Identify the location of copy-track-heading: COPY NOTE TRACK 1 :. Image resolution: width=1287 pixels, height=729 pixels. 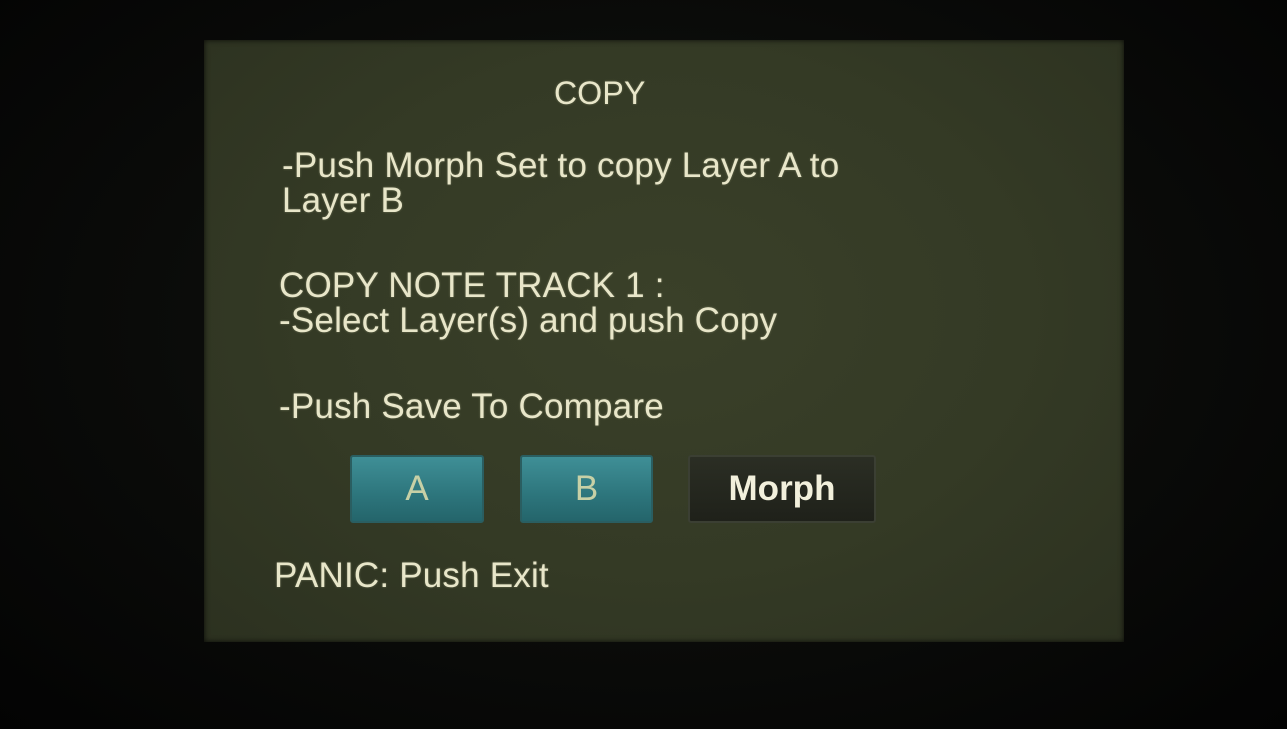
(472, 285).